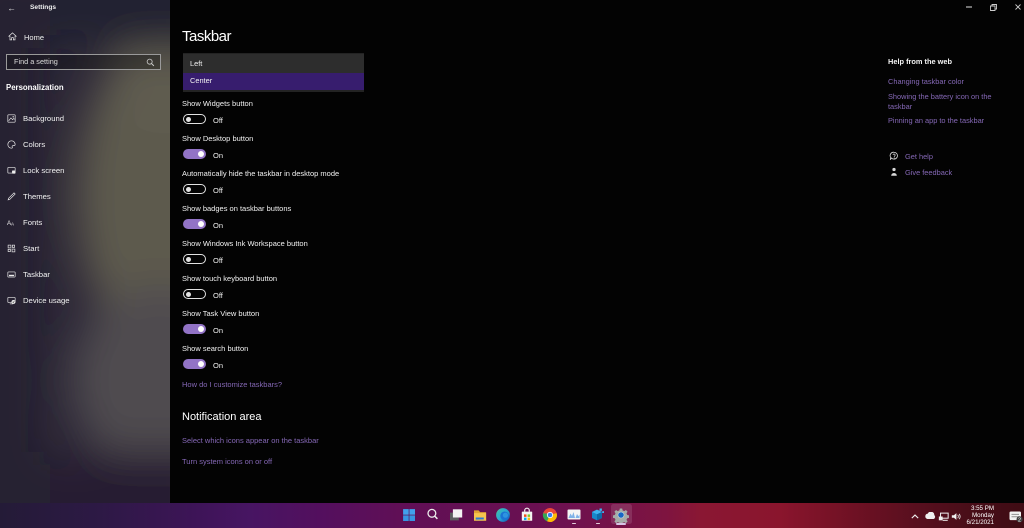 The image size is (1024, 528). Describe the element at coordinates (1019, 520) in the screenshot. I see `svg-text: 2` at that location.